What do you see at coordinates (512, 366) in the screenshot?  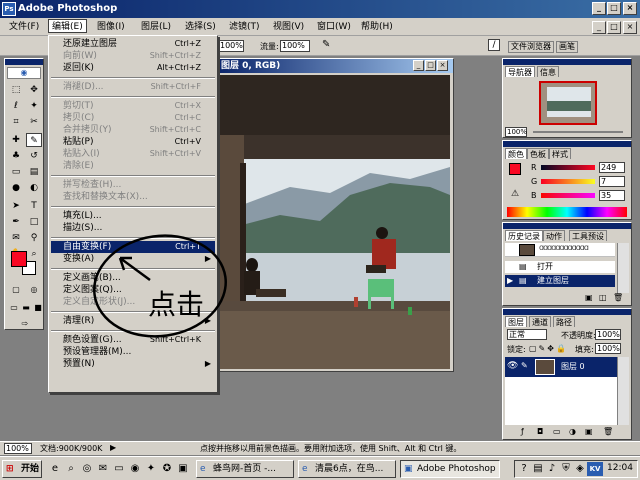 I see `visibility-eye-icon: 👁` at bounding box center [512, 366].